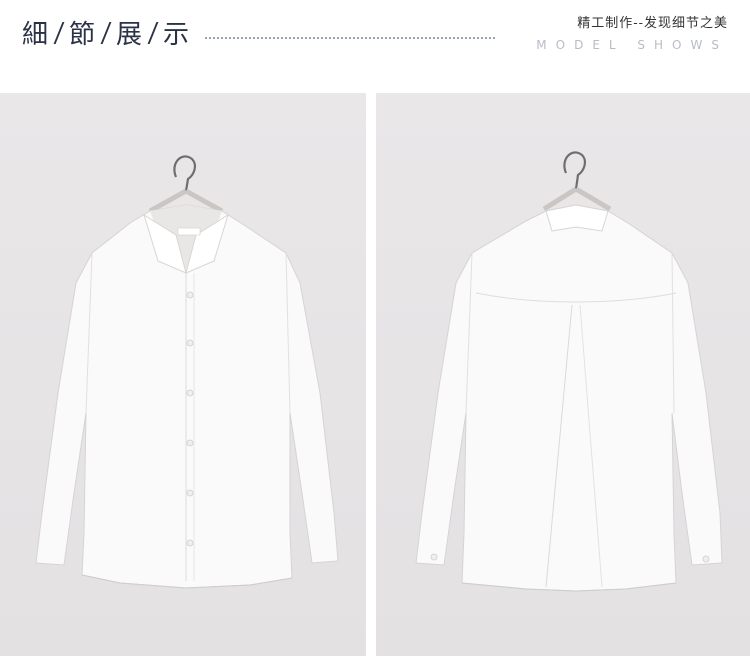 The height and width of the screenshot is (670, 750). What do you see at coordinates (36, 35) in the screenshot?
I see `title-char: 細` at bounding box center [36, 35].